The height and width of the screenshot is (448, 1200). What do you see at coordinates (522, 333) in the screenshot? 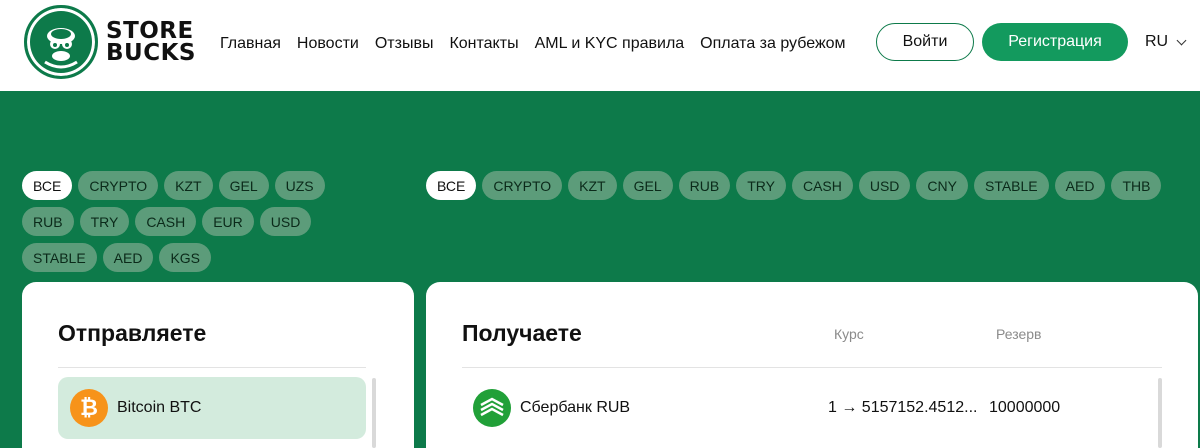
I see `receive-title: Получаете` at bounding box center [522, 333].